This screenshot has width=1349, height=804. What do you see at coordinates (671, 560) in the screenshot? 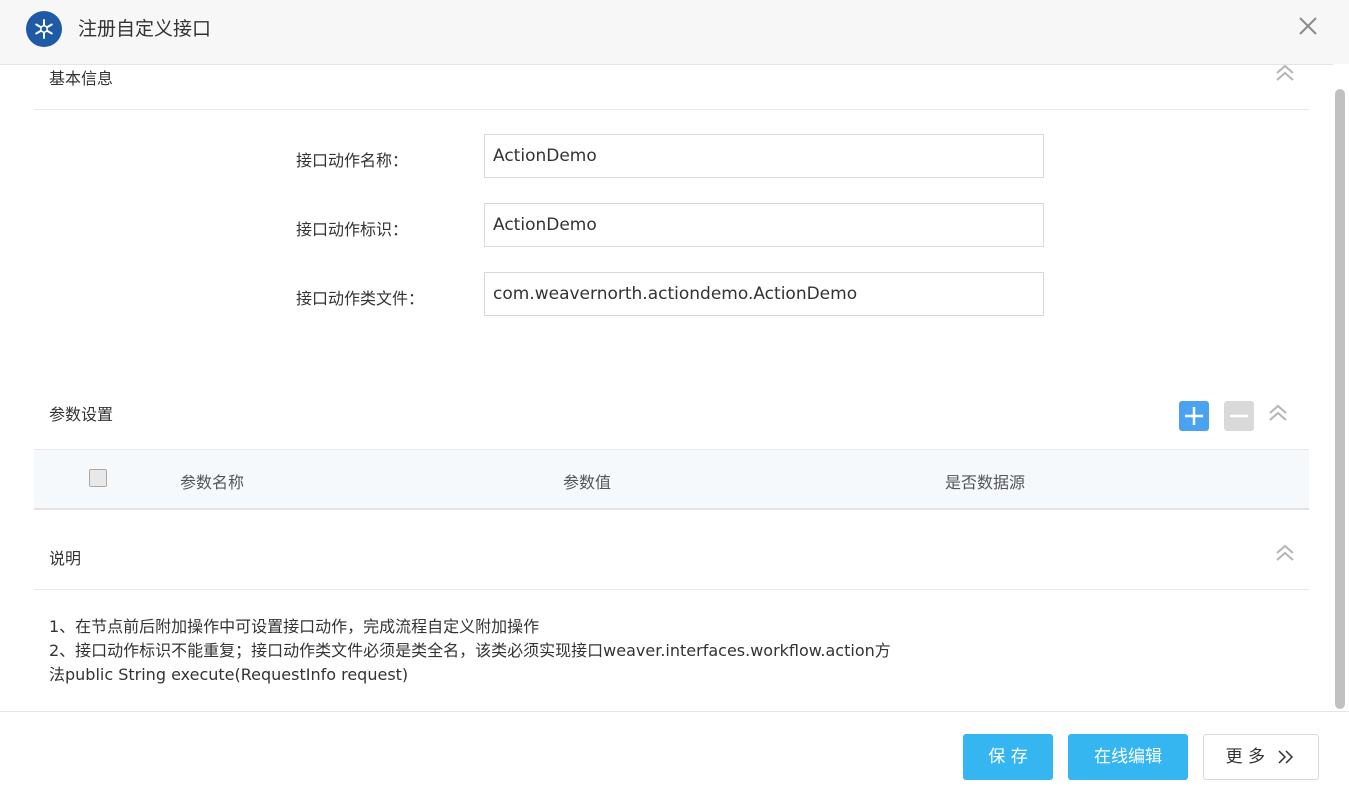
I see `description-header: 说明` at bounding box center [671, 560].